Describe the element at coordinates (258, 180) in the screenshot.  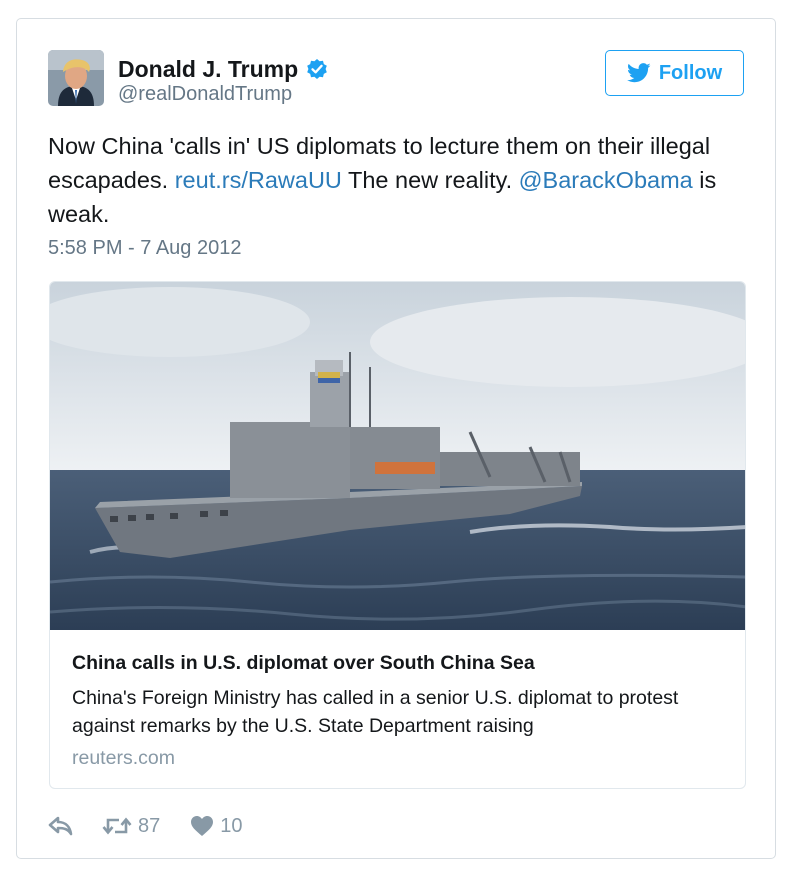
I see `tweet-link: reut.rs/RawaUU` at that location.